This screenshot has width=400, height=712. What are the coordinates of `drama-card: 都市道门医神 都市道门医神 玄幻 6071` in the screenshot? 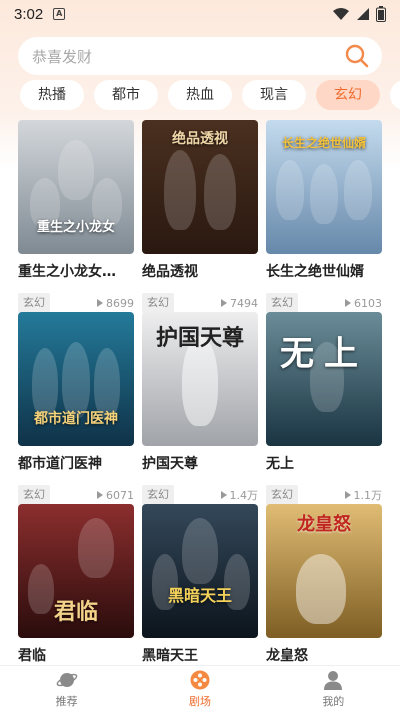 It's located at (76, 409).